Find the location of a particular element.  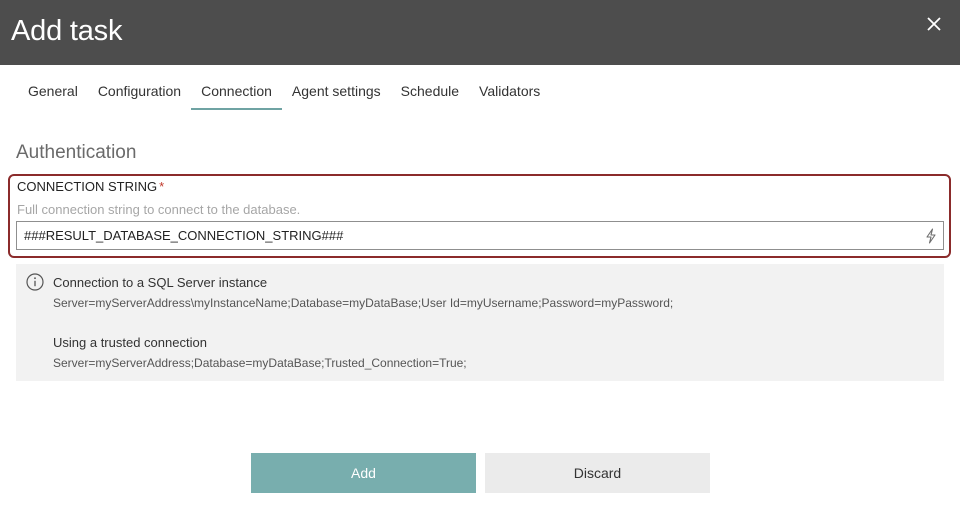

tab-schedule: Schedule is located at coordinates (430, 92).